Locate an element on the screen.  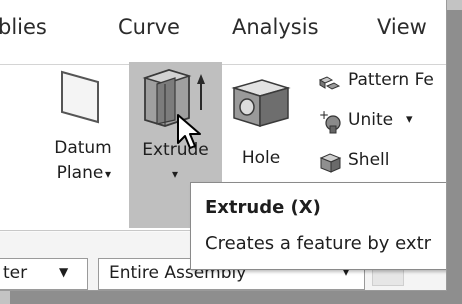
shell-button: Shell is located at coordinates (382, 162).